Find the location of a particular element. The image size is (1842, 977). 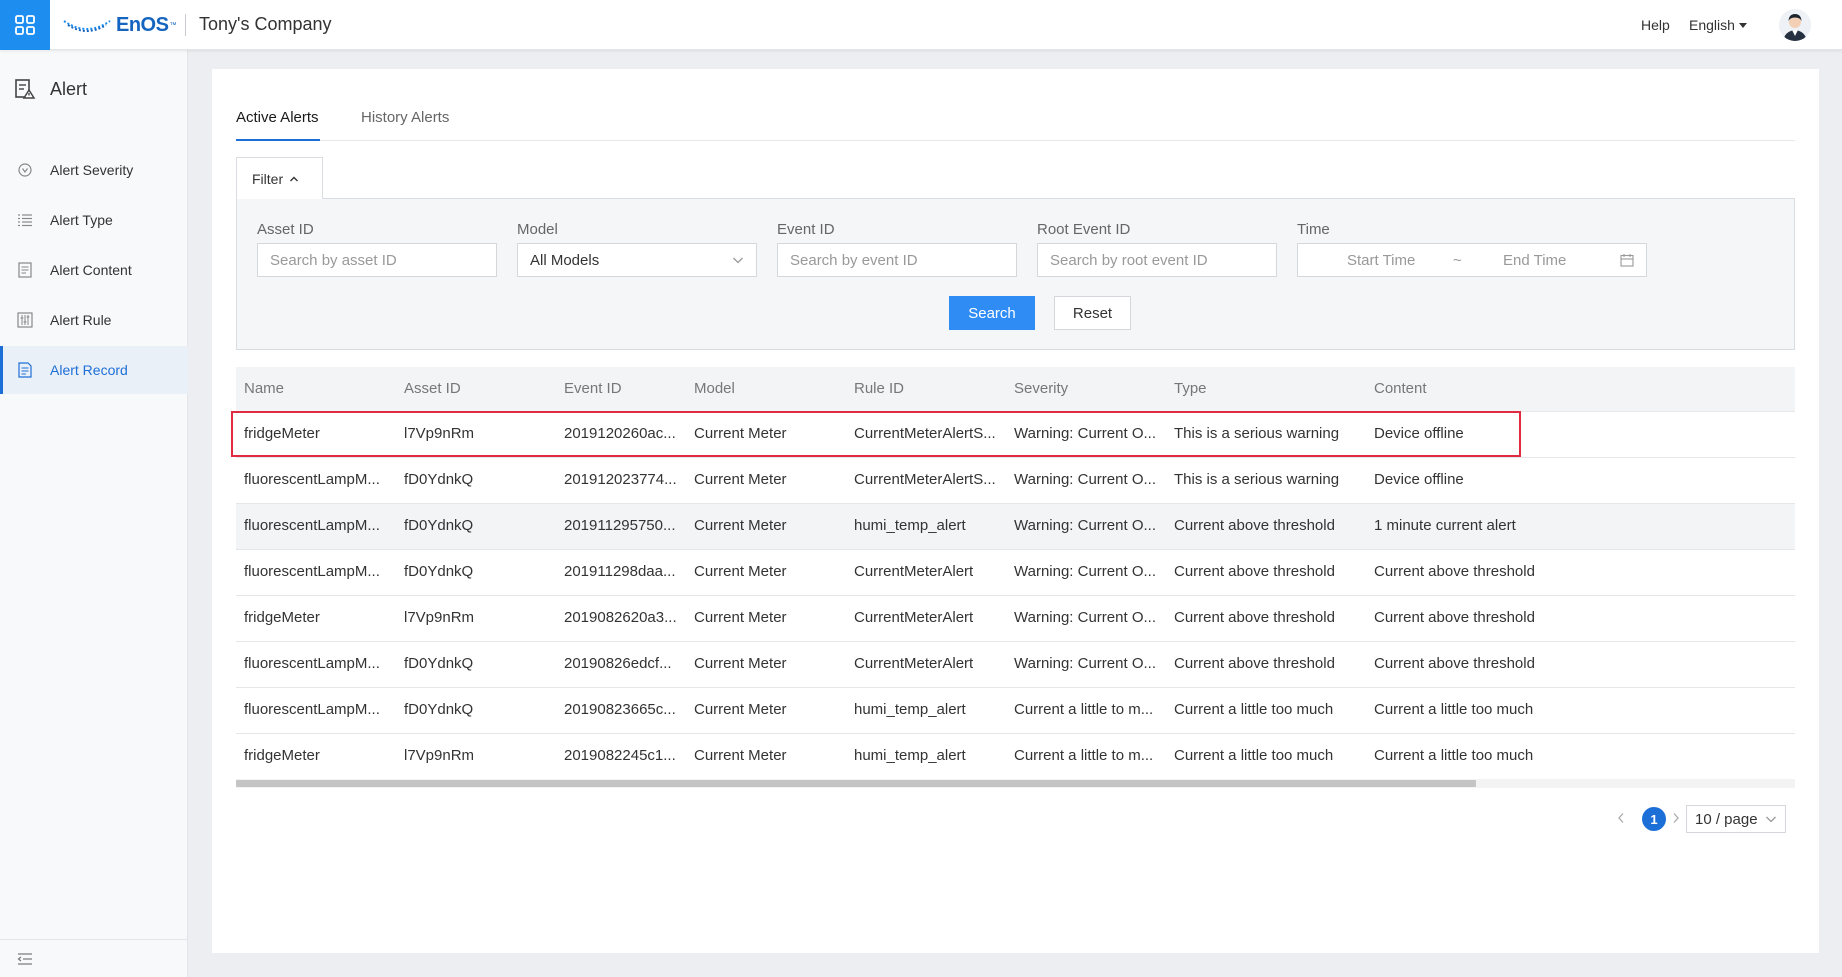

alert-app-icon is located at coordinates (25, 89).